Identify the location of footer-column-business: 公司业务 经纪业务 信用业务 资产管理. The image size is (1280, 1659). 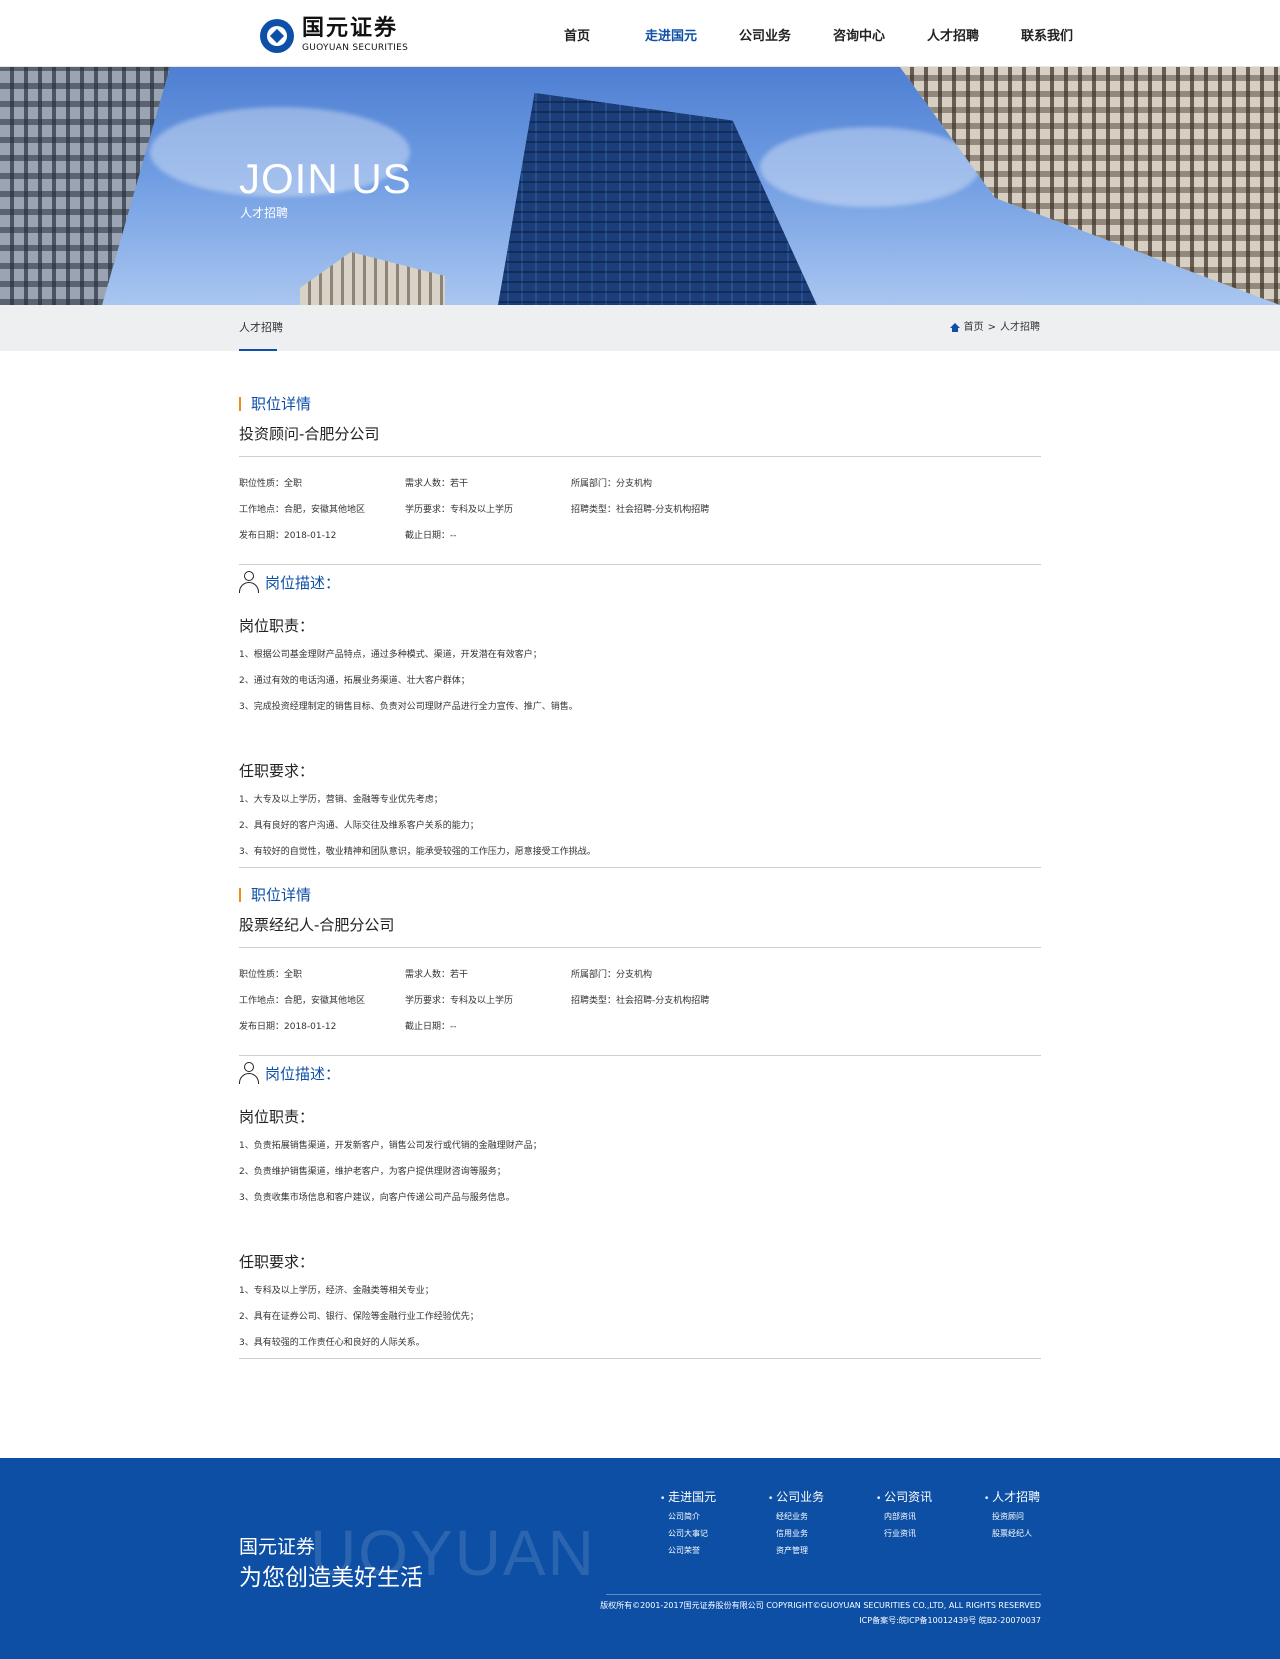
(822, 1522).